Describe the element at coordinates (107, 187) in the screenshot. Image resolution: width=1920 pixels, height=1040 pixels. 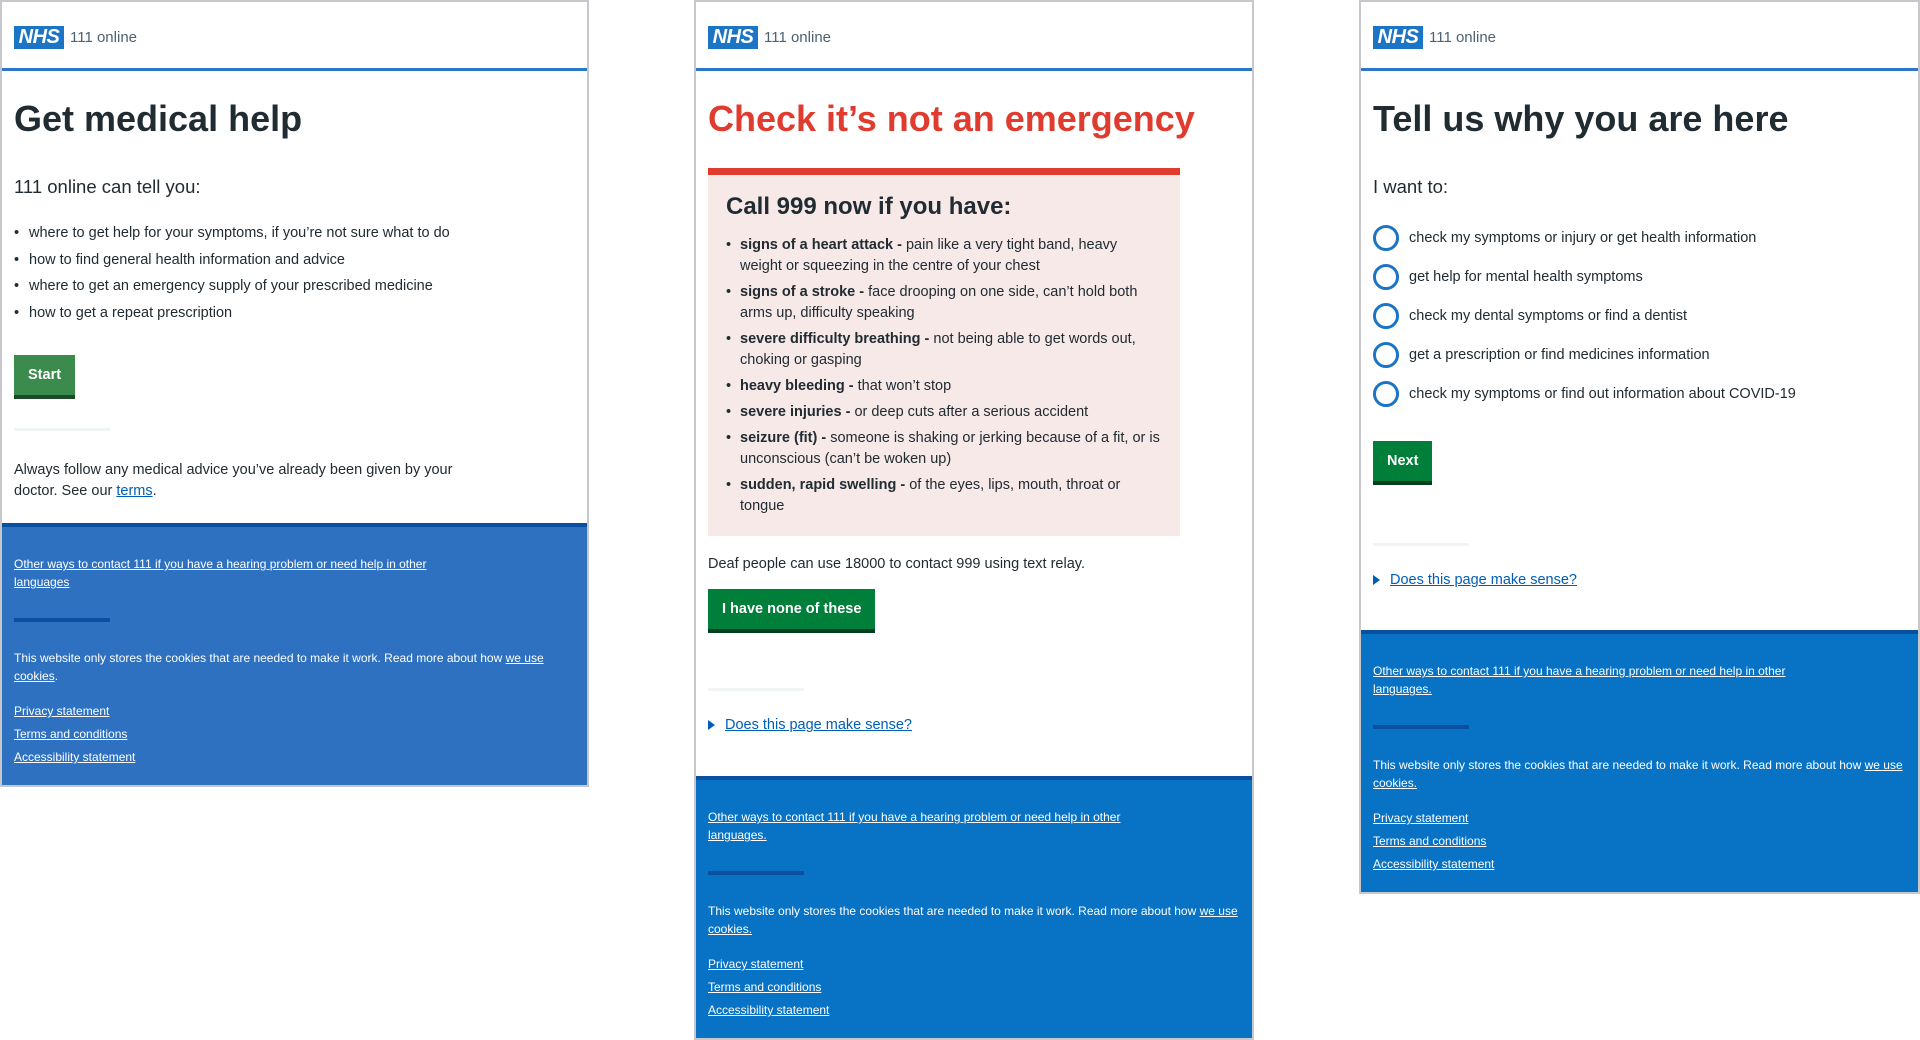
I see `intro-text: 111 online can tell you:` at that location.